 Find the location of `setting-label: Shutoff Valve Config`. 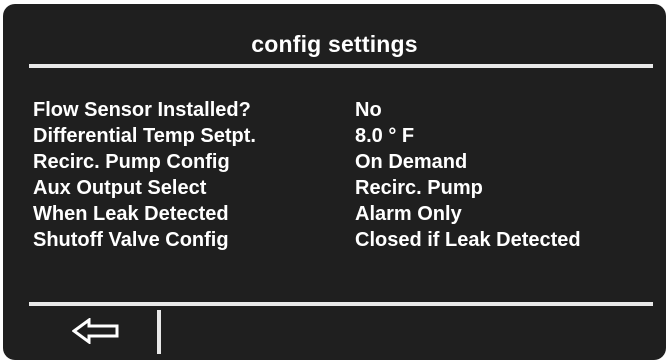

setting-label: Shutoff Valve Config is located at coordinates (131, 240).